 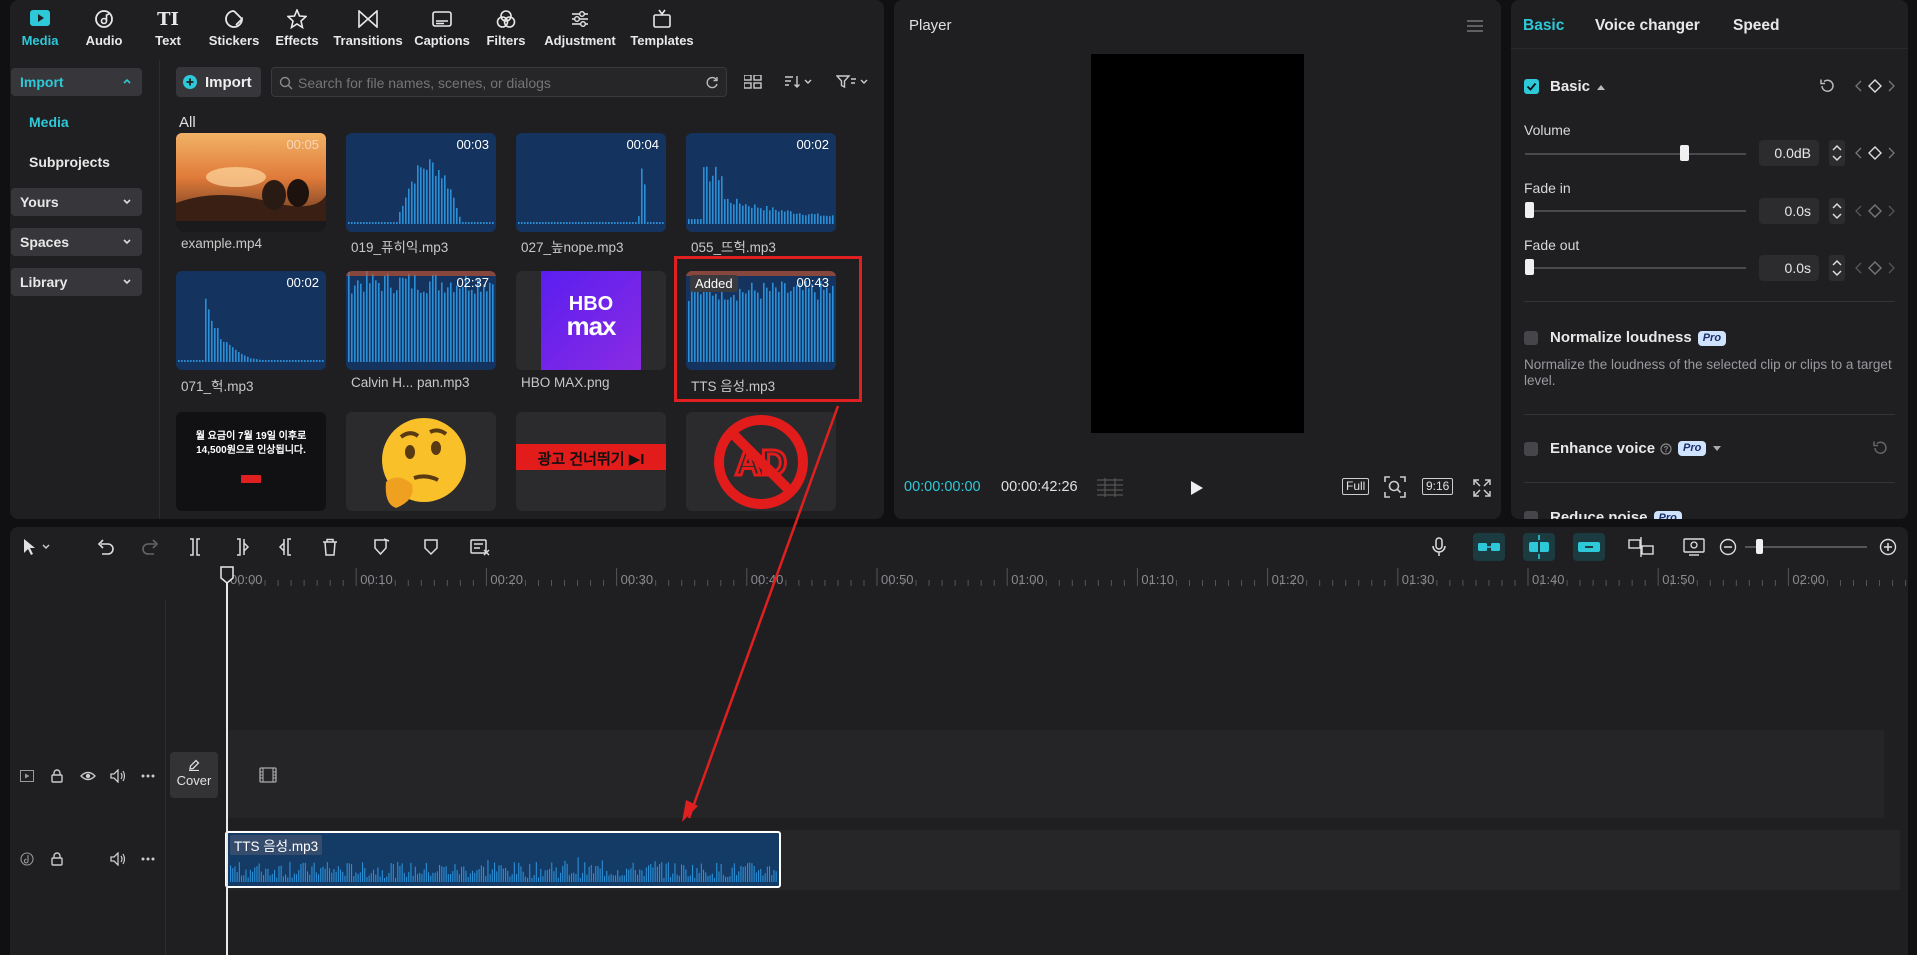 I want to click on filter-icon, so click(x=853, y=82).